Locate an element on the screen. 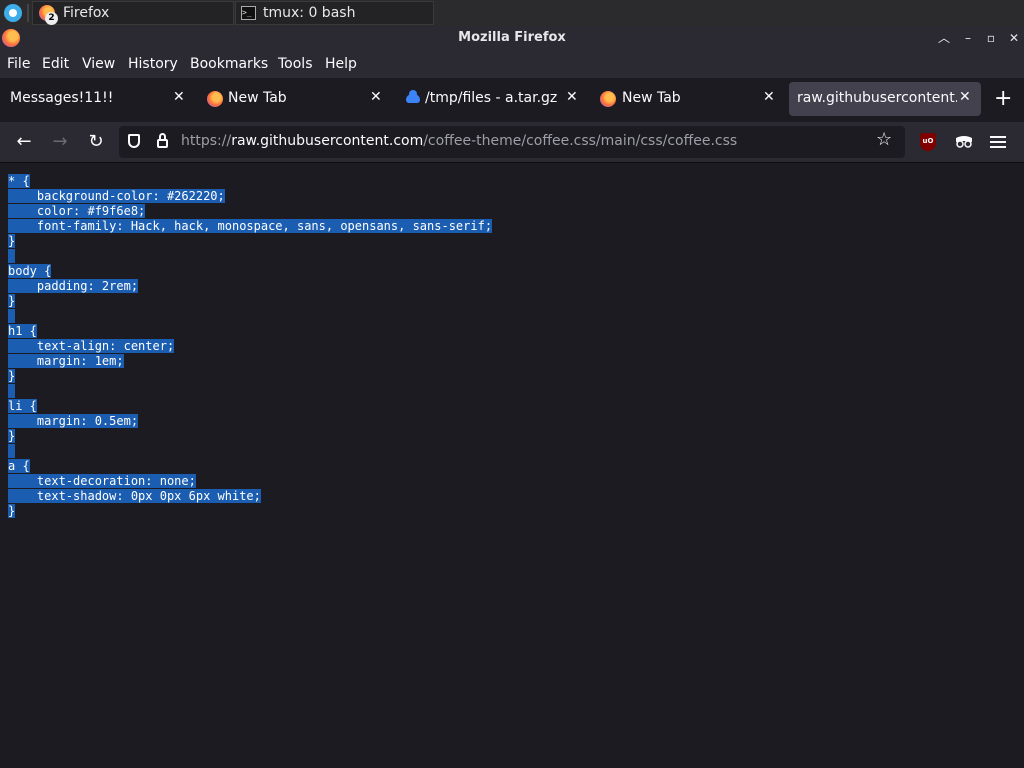  code-line: body { is located at coordinates (30, 271).